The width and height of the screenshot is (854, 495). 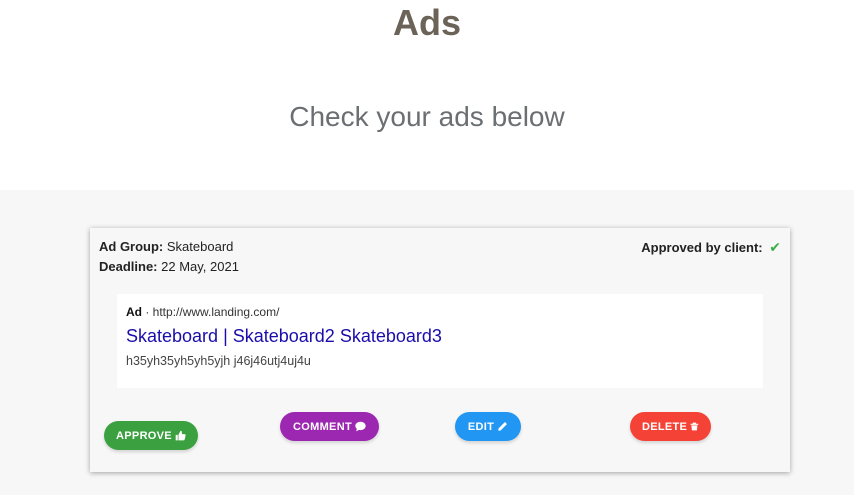 What do you see at coordinates (218, 361) in the screenshot?
I see `ad-description: h35yh35yh5yh5yjh j46j46utj4uj4u` at bounding box center [218, 361].